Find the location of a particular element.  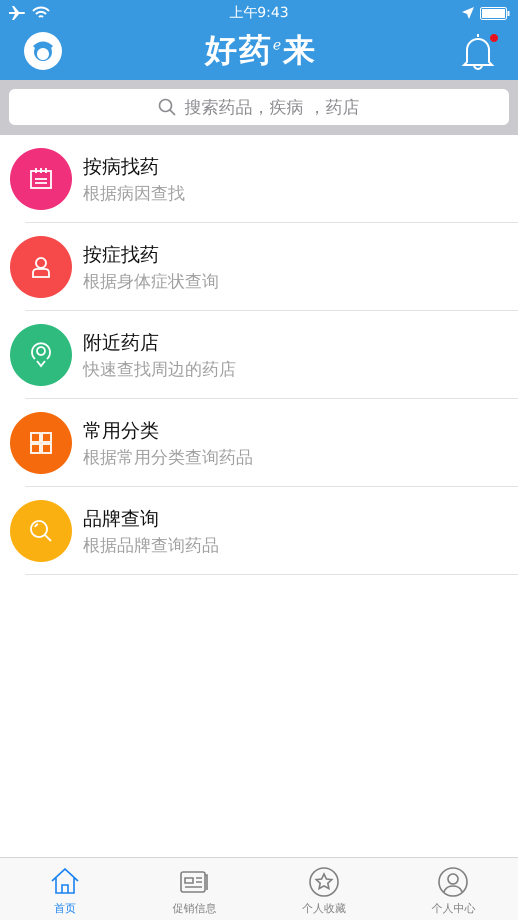

tab-item: 个人中心 is located at coordinates (453, 889).